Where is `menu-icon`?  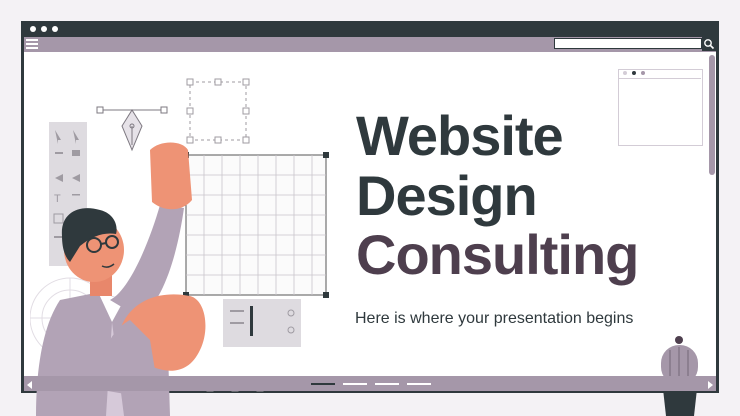
menu-icon is located at coordinates (32, 44).